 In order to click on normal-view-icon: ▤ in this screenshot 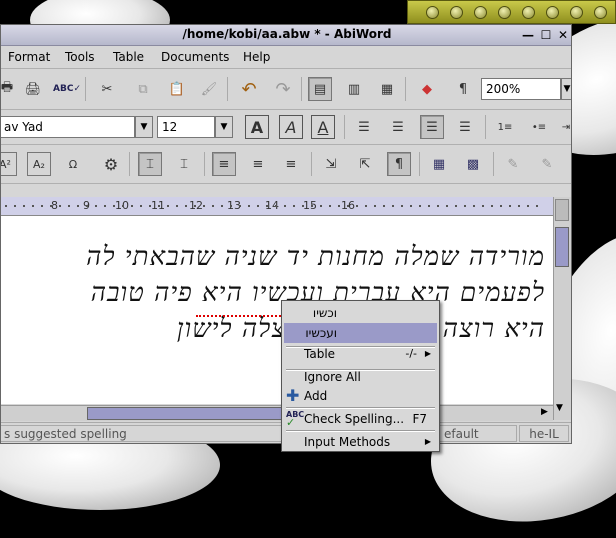, I will do `click(320, 89)`.